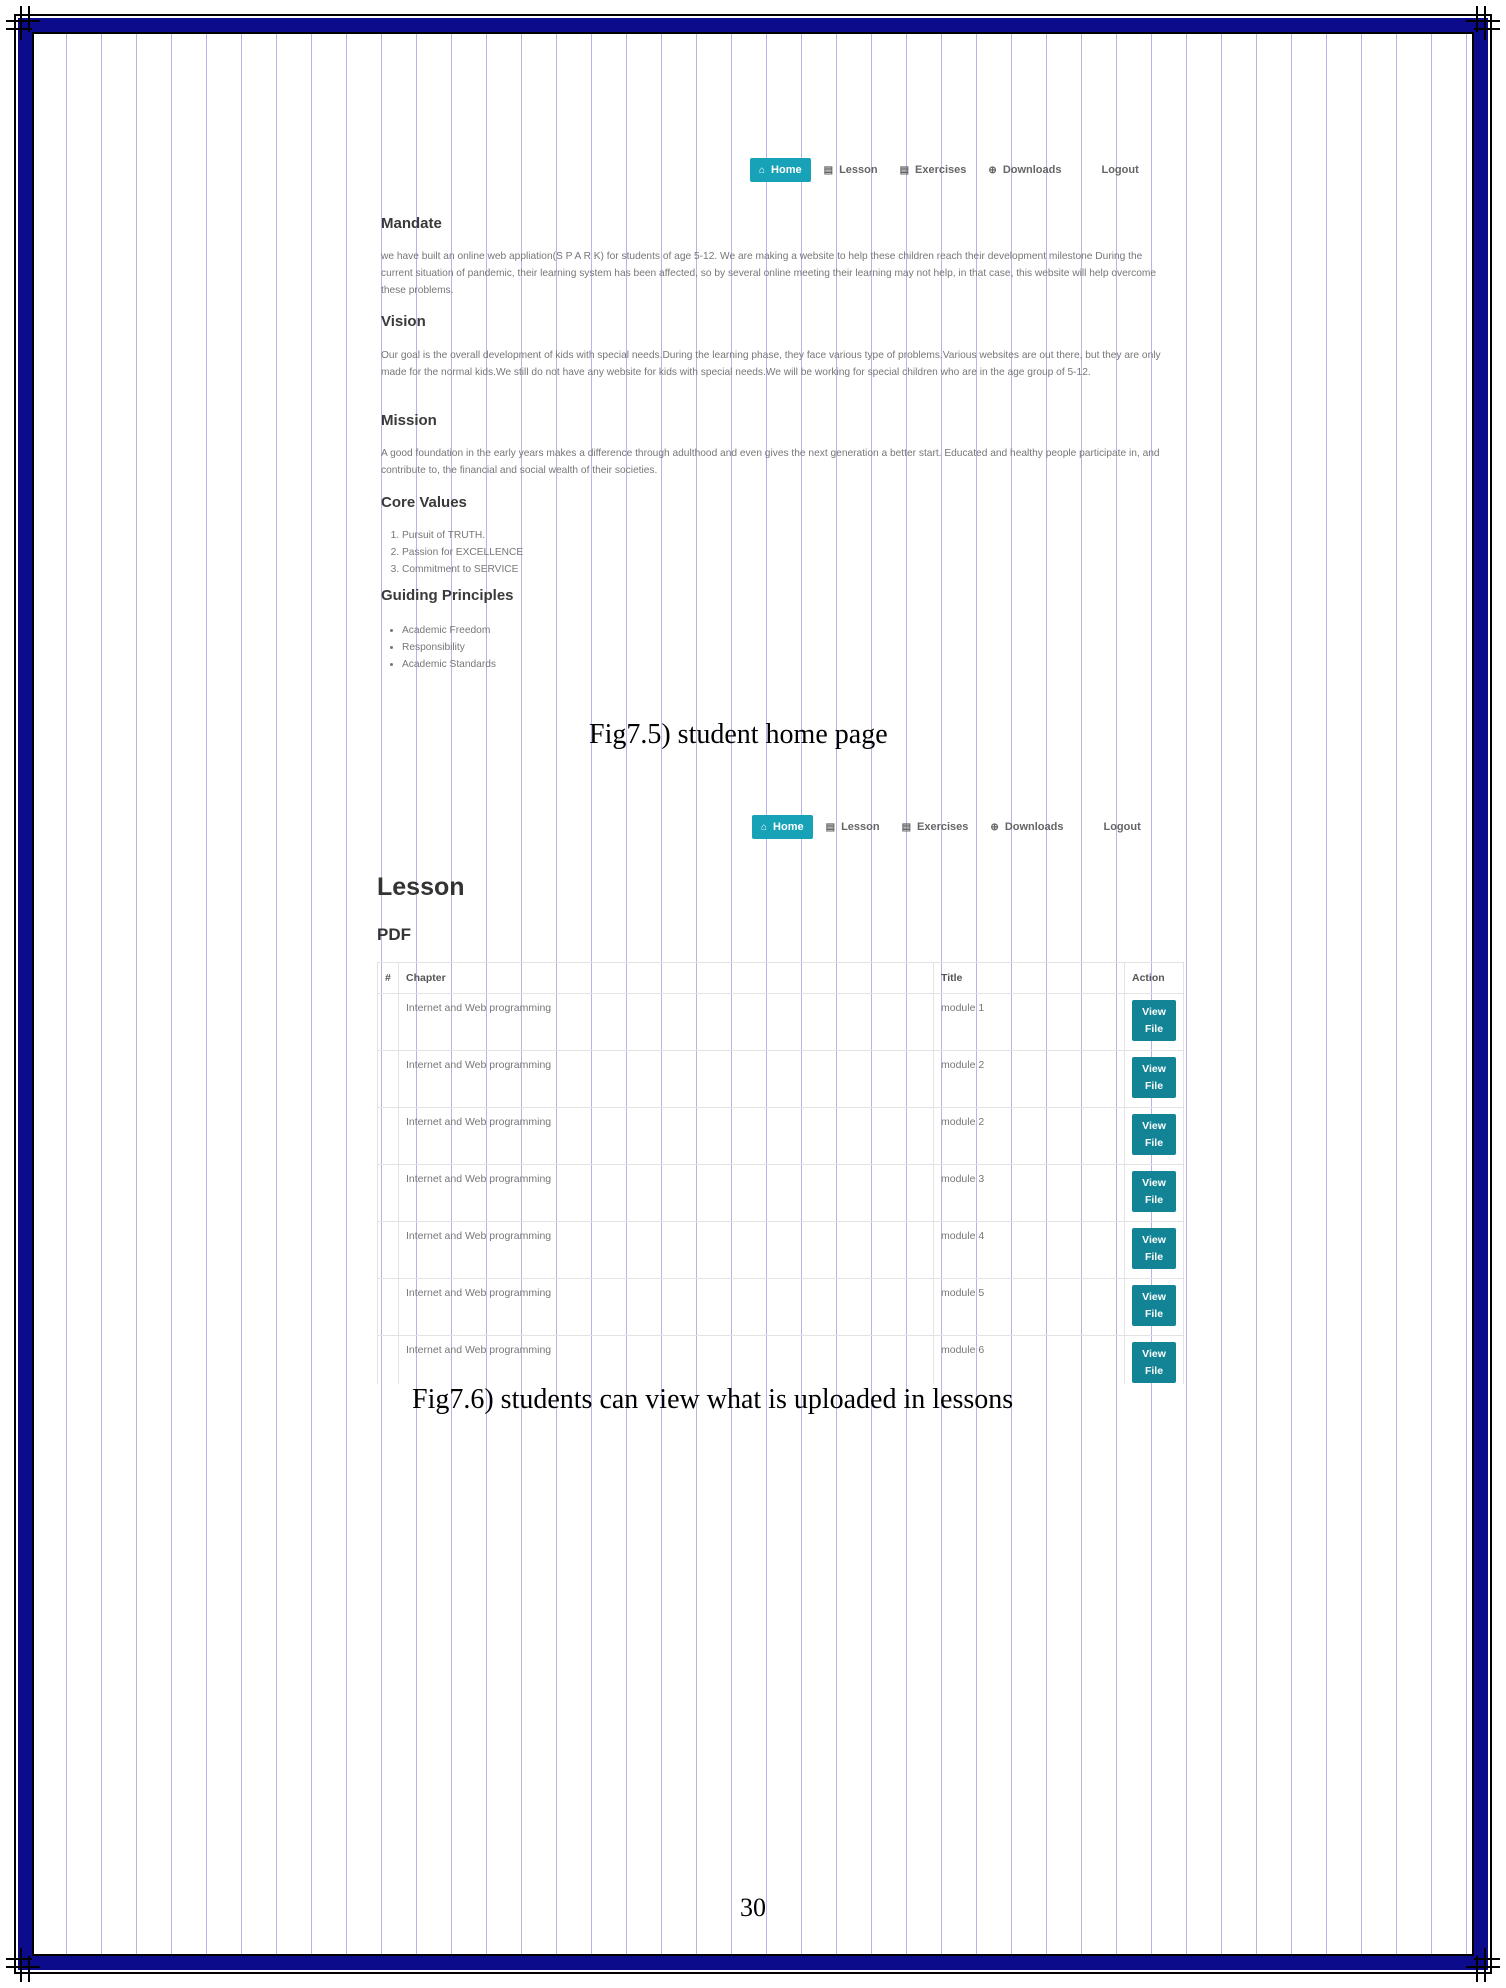 Image resolution: width=1506 pixels, height=1988 pixels. Describe the element at coordinates (424, 502) in the screenshot. I see `core-values-heading: Core Values` at that location.